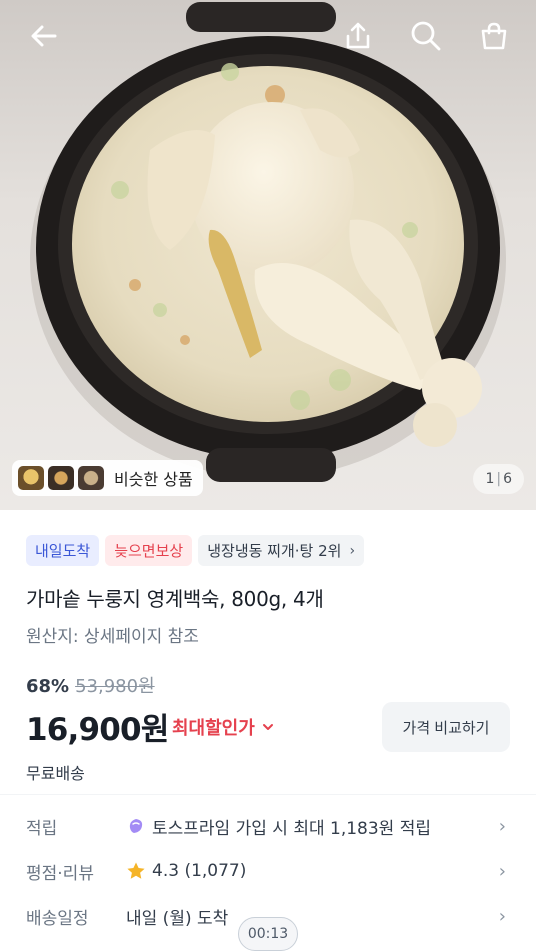 The height and width of the screenshot is (951, 536). I want to click on back-button, so click(44, 36).